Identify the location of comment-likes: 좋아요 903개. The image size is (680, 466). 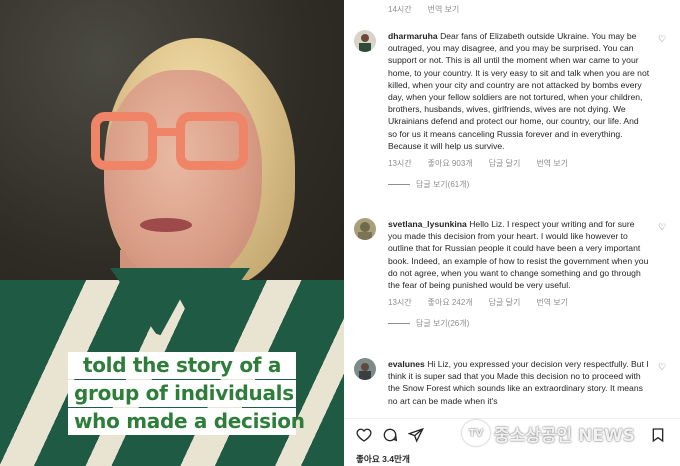
(450, 163).